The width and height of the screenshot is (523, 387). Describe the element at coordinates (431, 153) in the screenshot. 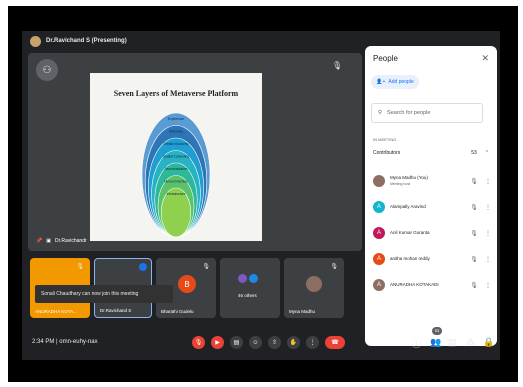

I see `contributors-header: Contributors 53 ⌃` at that location.